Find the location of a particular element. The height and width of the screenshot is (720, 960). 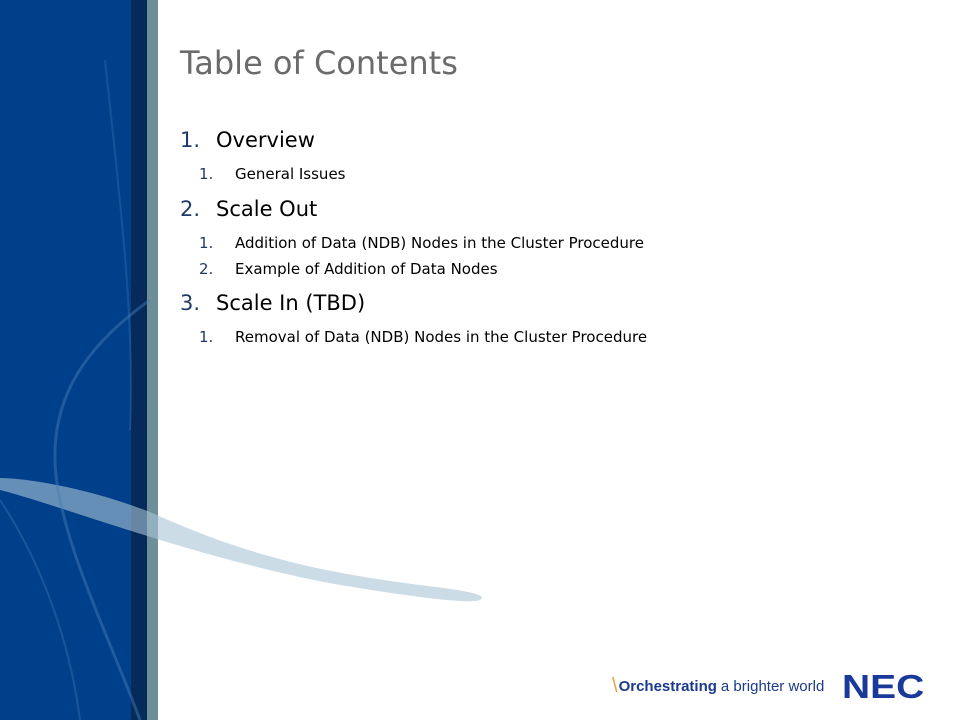

section-label: Overview is located at coordinates (265, 140).